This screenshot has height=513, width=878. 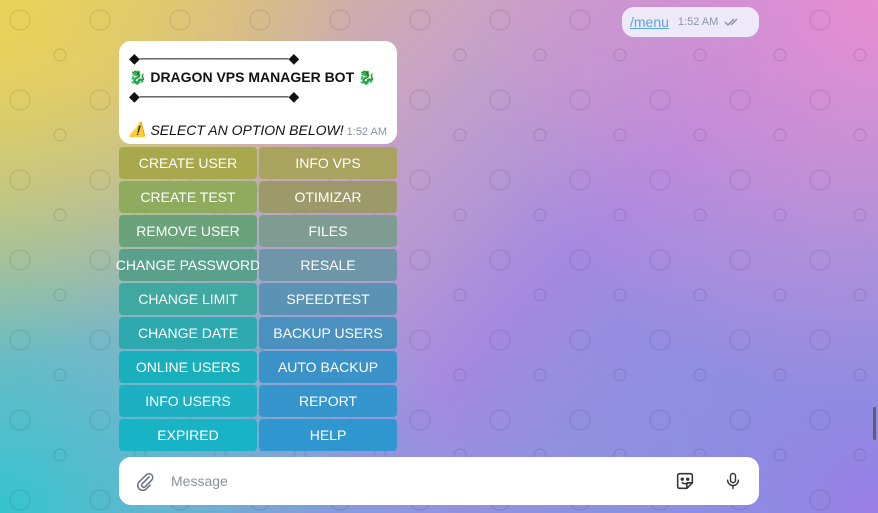 What do you see at coordinates (733, 481) in the screenshot?
I see `microphone-icon` at bounding box center [733, 481].